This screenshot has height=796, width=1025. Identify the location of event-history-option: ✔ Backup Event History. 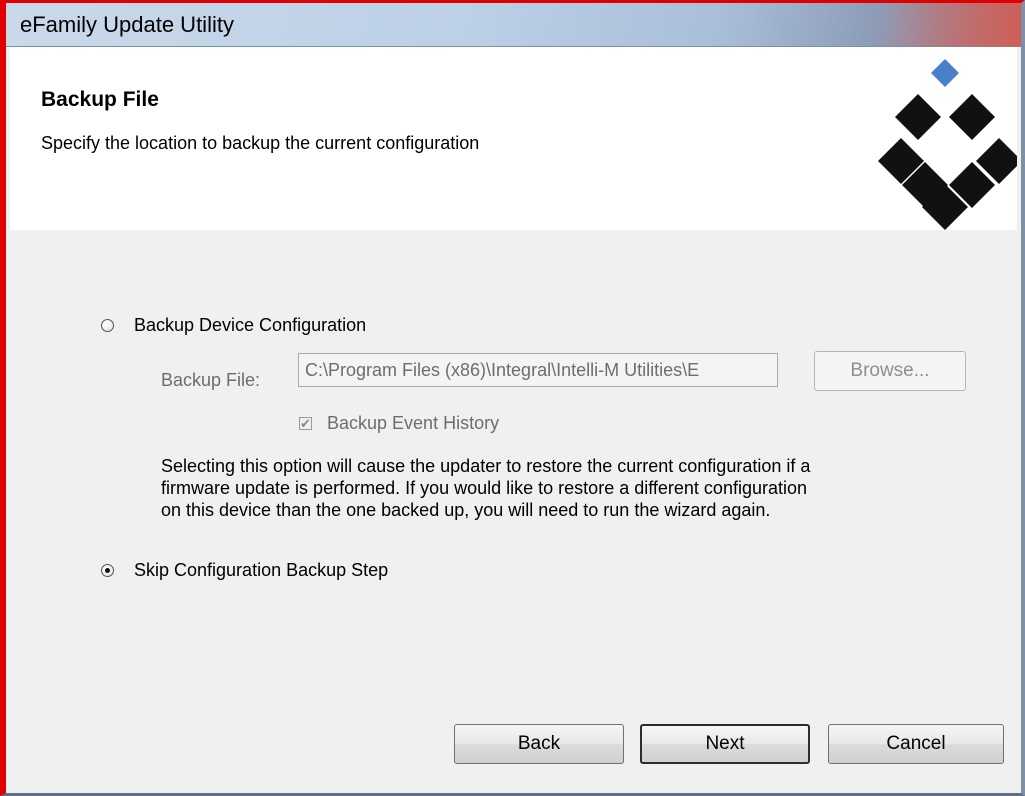
(399, 423).